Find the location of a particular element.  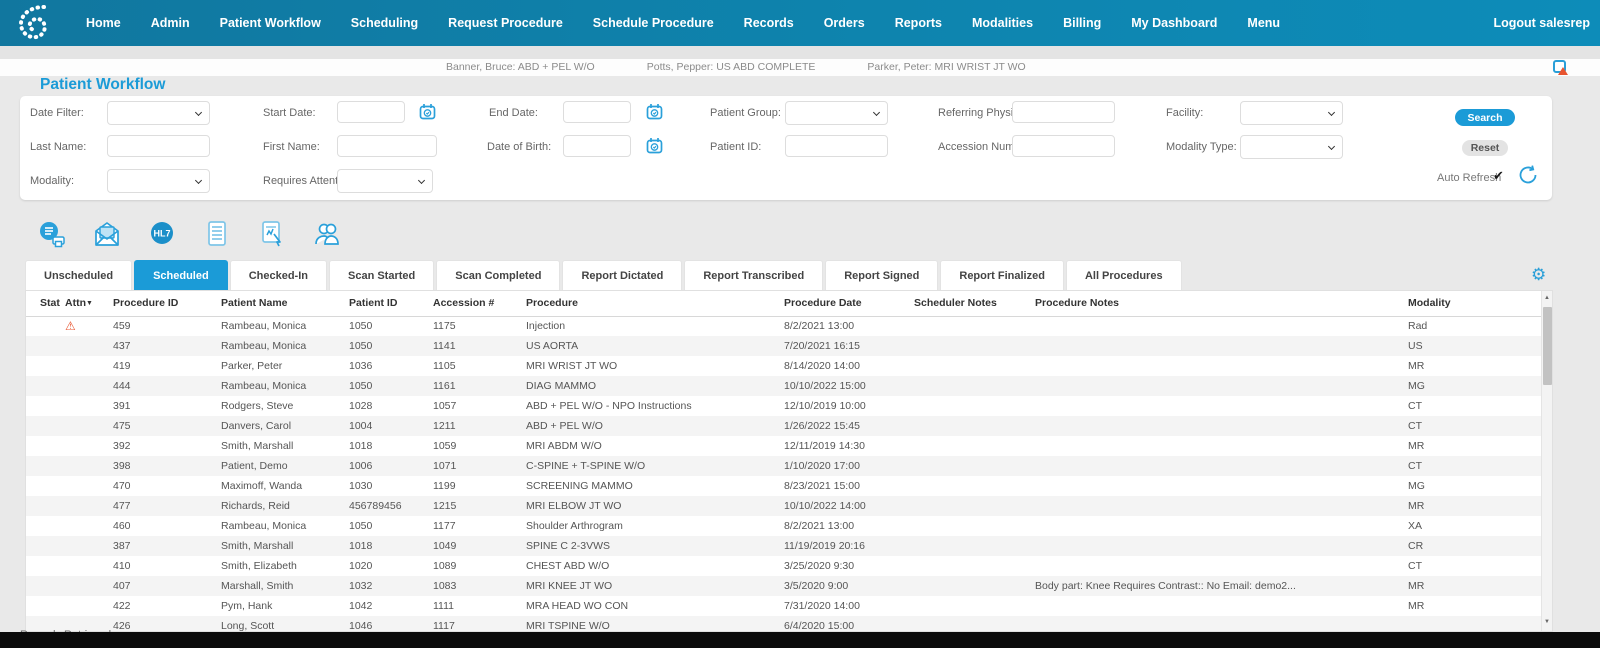

order-notes-icon is located at coordinates (217, 234).